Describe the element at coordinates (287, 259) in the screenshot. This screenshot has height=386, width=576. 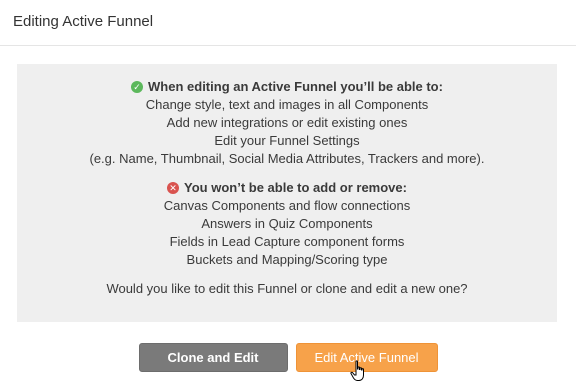
I see `restricted-item: Buckets and Mapping/Scoring type` at that location.